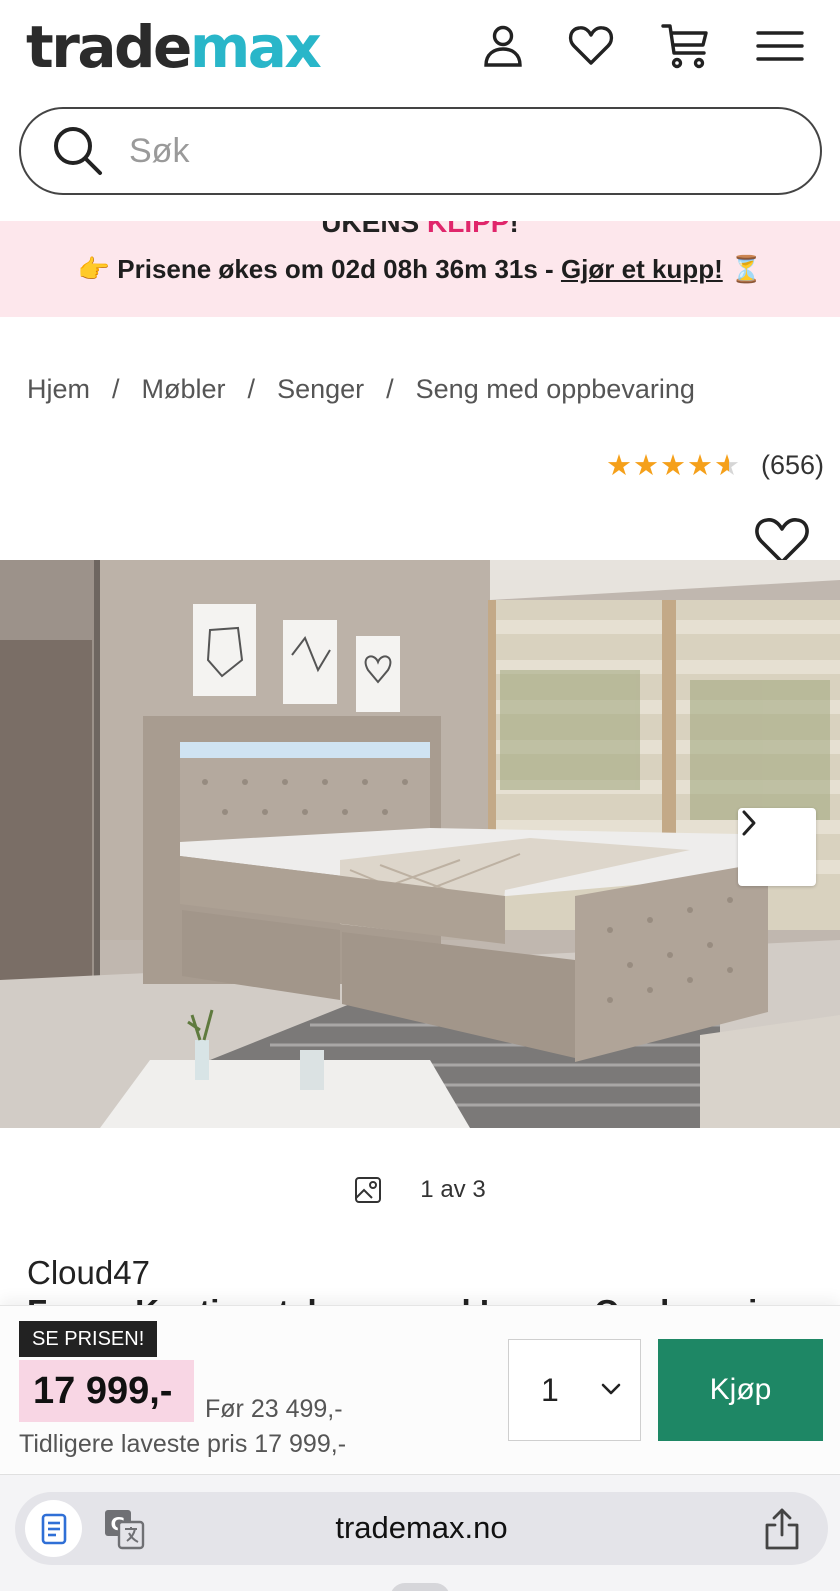 This screenshot has height=1591, width=840. I want to click on pointing-hand-icon: 👉, so click(94, 269).